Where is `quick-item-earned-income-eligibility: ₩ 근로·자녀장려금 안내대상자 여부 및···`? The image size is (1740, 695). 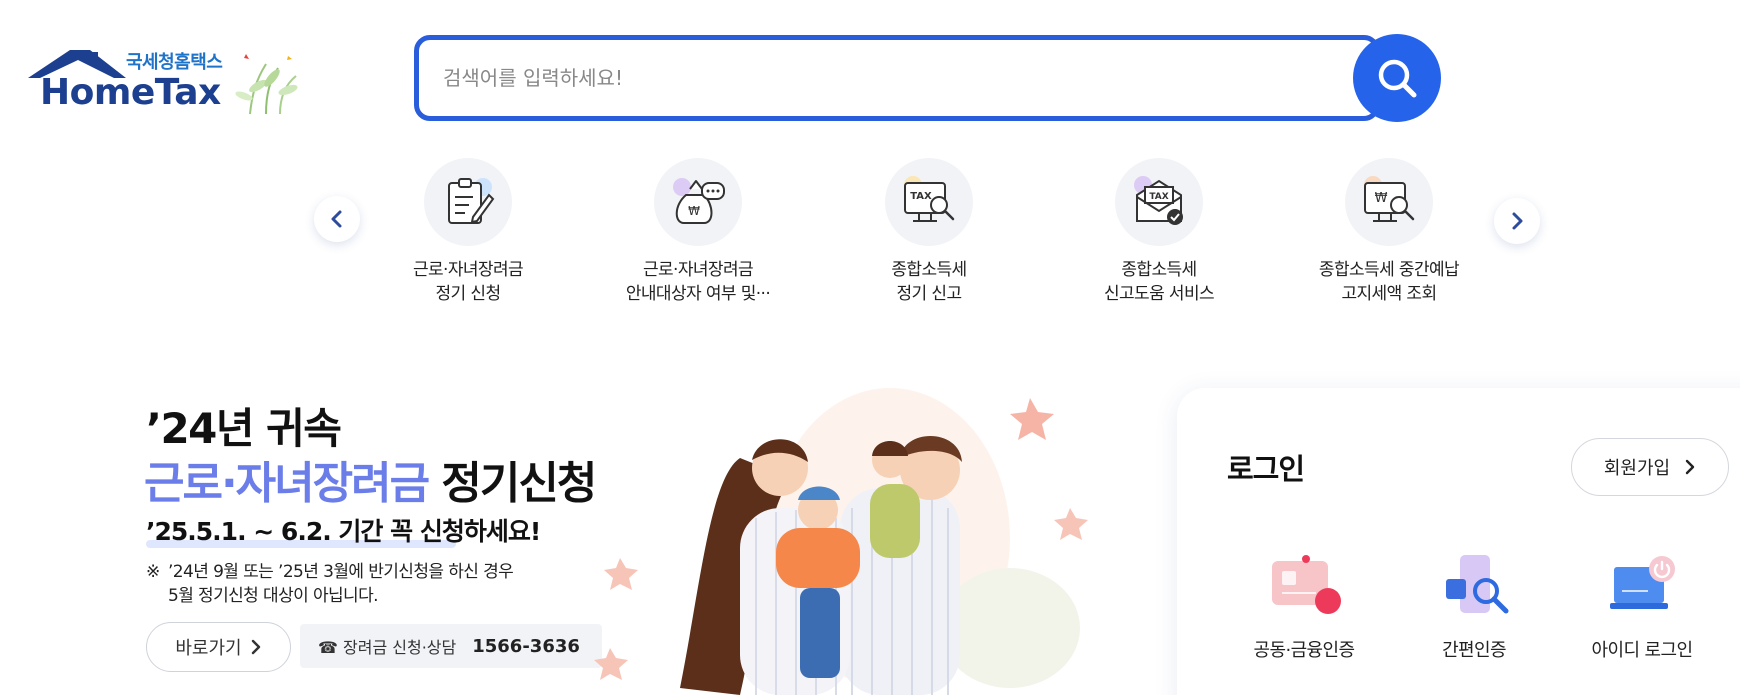
quick-item-earned-income-eligibility: ₩ 근로·자녀장려금 안내대상자 여부 및··· is located at coordinates (698, 232).